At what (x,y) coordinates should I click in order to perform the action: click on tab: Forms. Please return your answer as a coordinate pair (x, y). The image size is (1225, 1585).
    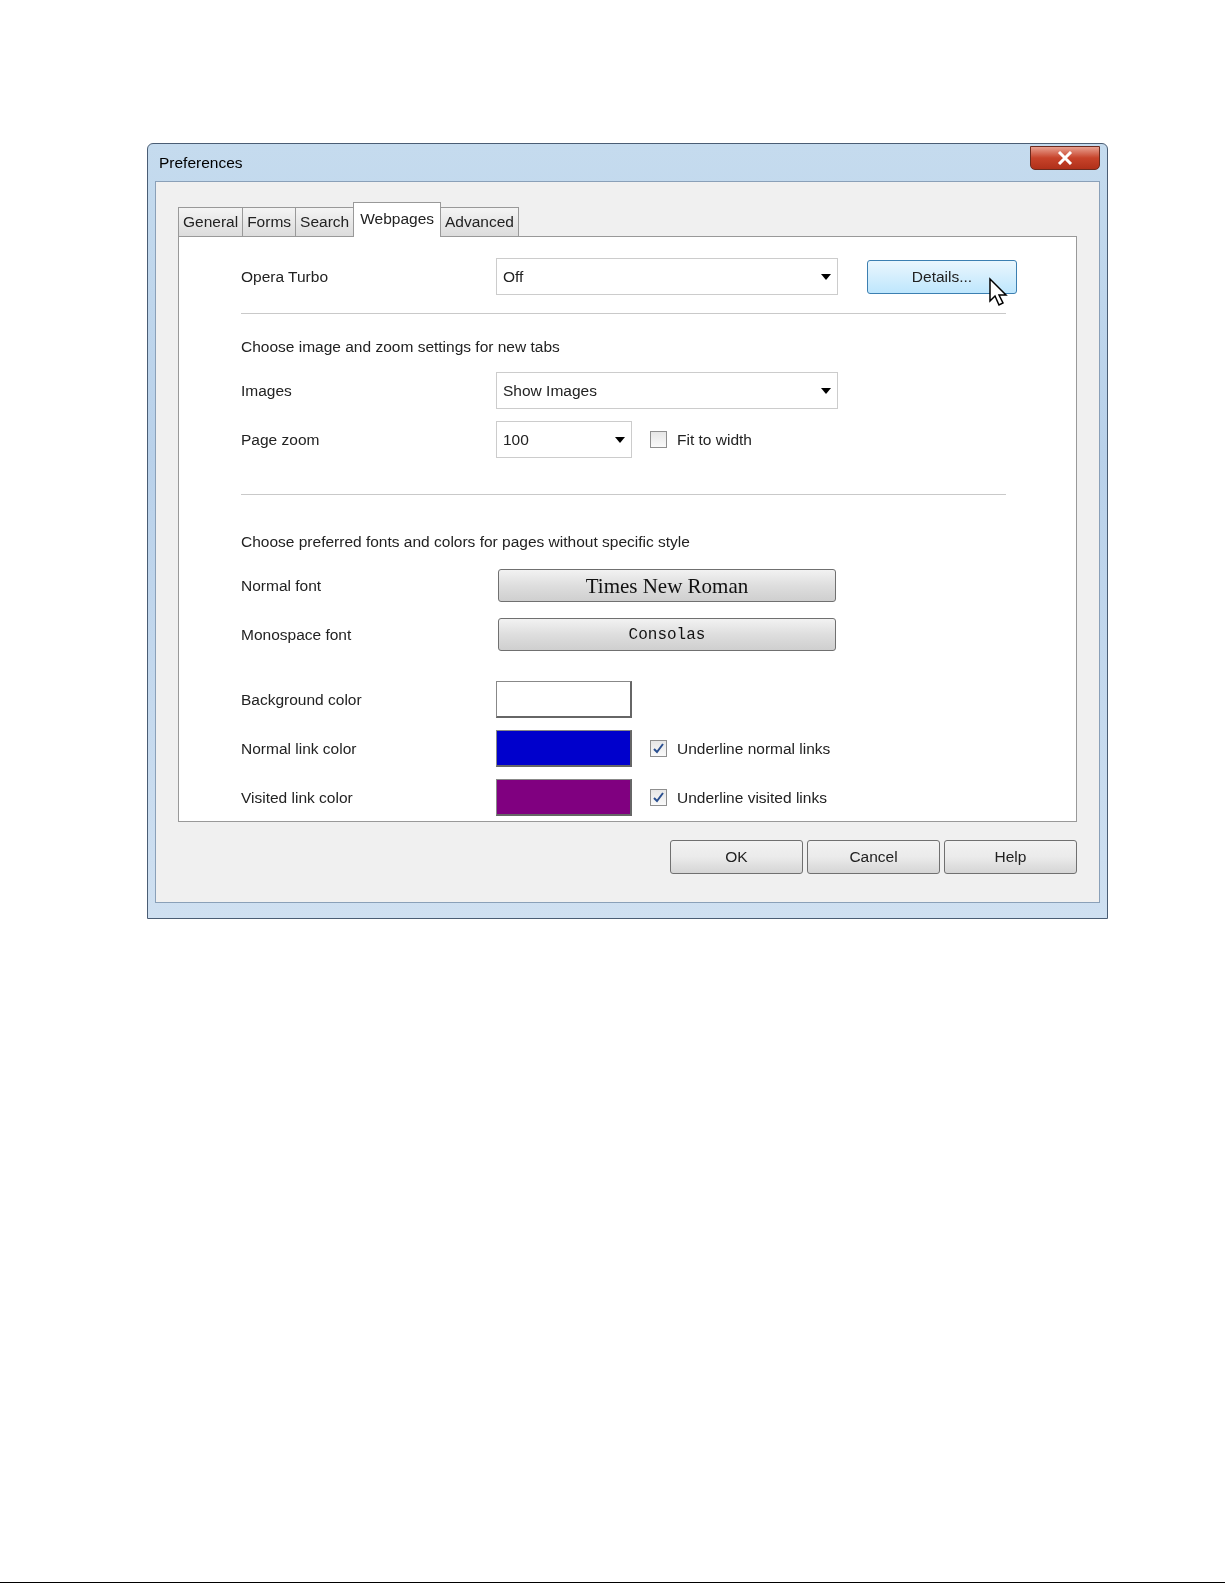
    Looking at the image, I should click on (269, 221).